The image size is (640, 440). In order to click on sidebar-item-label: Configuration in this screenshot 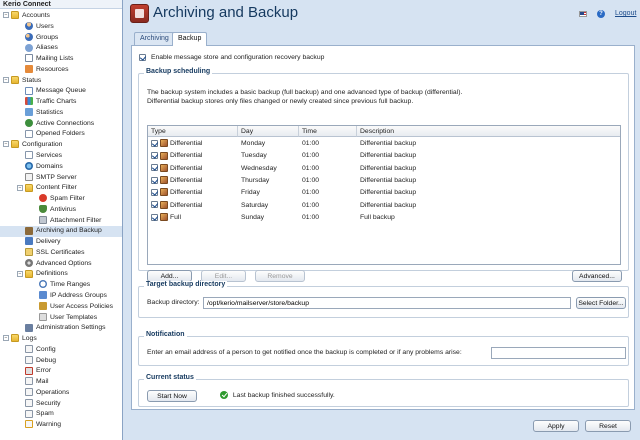, I will do `click(42, 145)`.